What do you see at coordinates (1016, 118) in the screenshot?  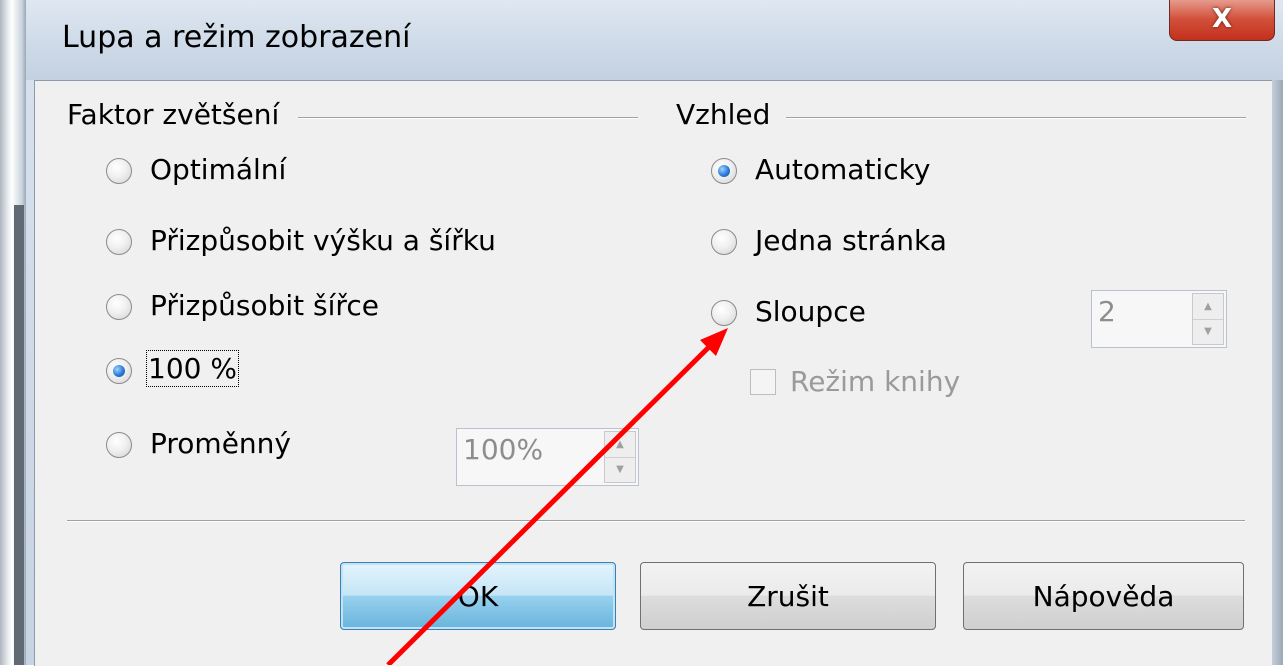 I see `view-group-line` at bounding box center [1016, 118].